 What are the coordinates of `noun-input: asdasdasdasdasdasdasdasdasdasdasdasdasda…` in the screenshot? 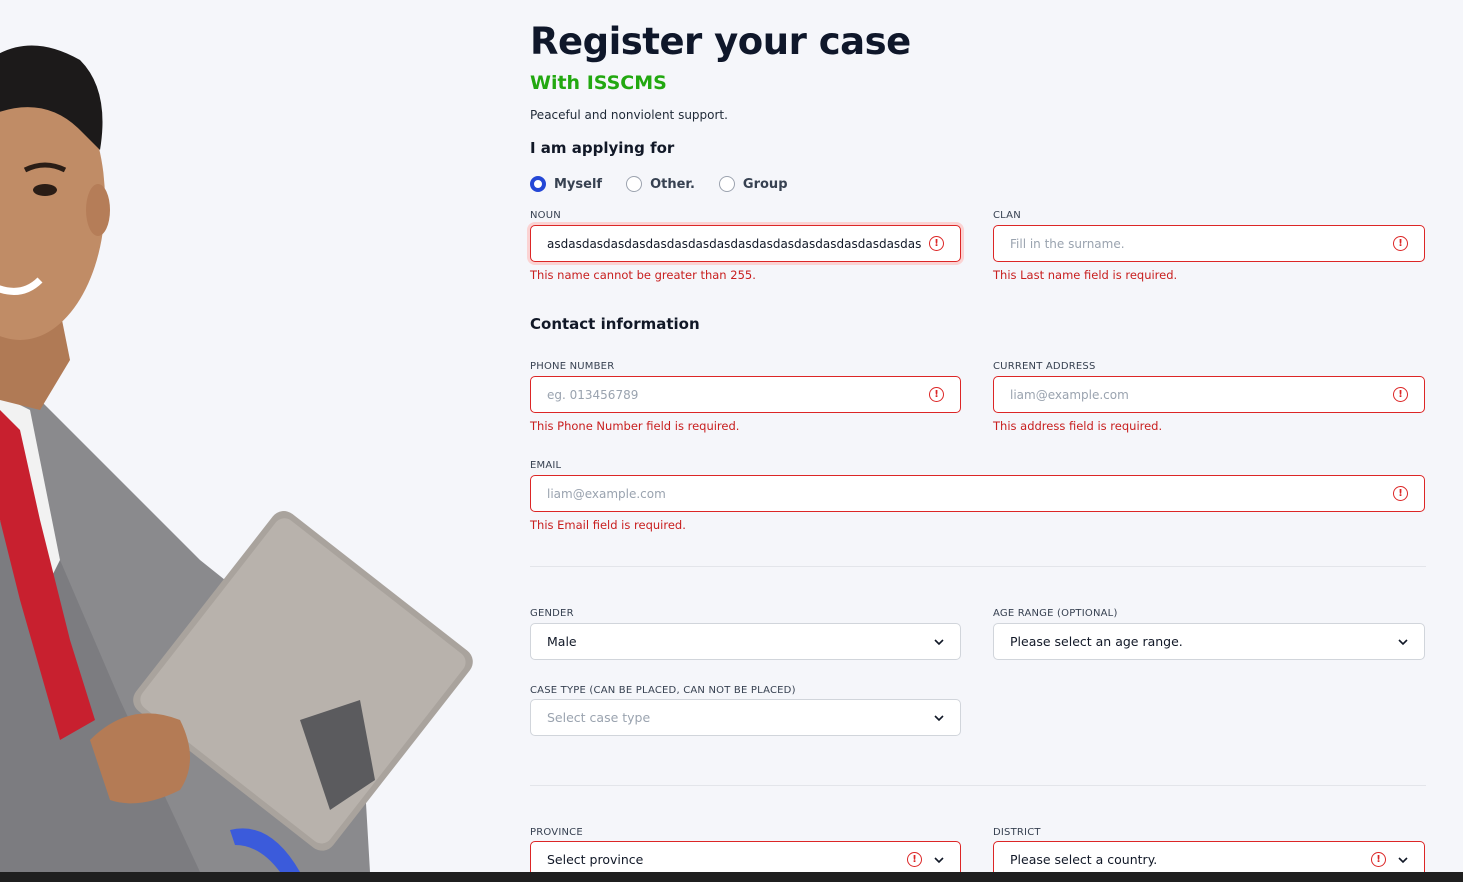 It's located at (745, 243).